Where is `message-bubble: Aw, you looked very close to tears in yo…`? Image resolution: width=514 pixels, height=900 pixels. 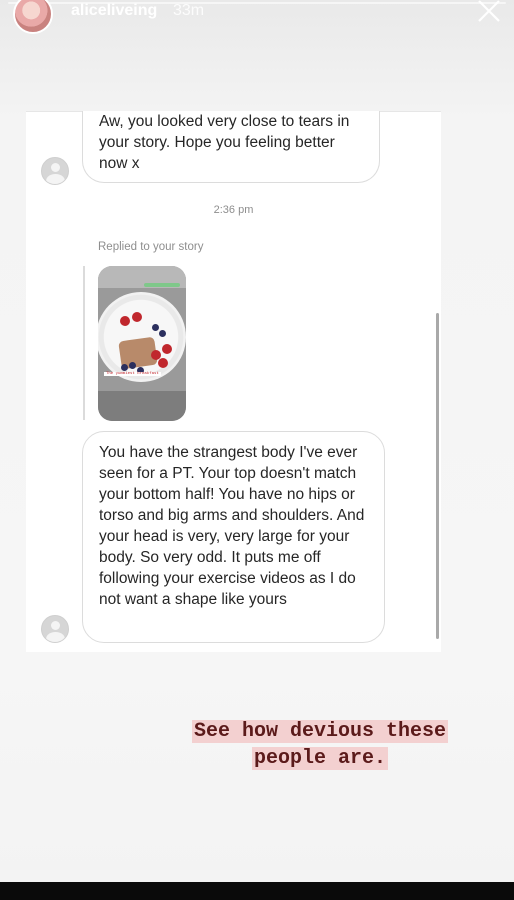
message-bubble: Aw, you looked very close to tears in yo… is located at coordinates (231, 147).